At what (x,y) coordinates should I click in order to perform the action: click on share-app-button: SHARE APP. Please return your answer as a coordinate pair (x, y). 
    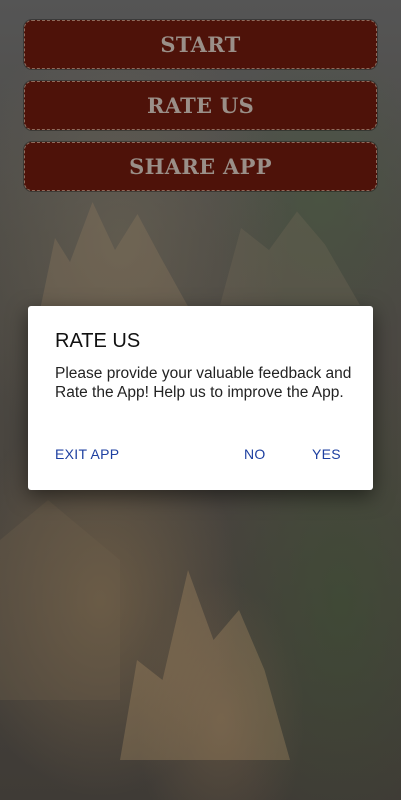
    Looking at the image, I should click on (200, 166).